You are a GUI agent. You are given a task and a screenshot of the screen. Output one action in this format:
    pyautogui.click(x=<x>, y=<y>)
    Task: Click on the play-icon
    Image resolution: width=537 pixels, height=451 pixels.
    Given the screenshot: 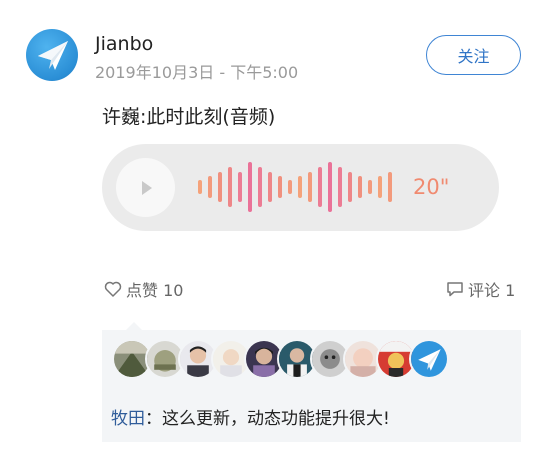 What is the action you would take?
    pyautogui.click(x=146, y=187)
    